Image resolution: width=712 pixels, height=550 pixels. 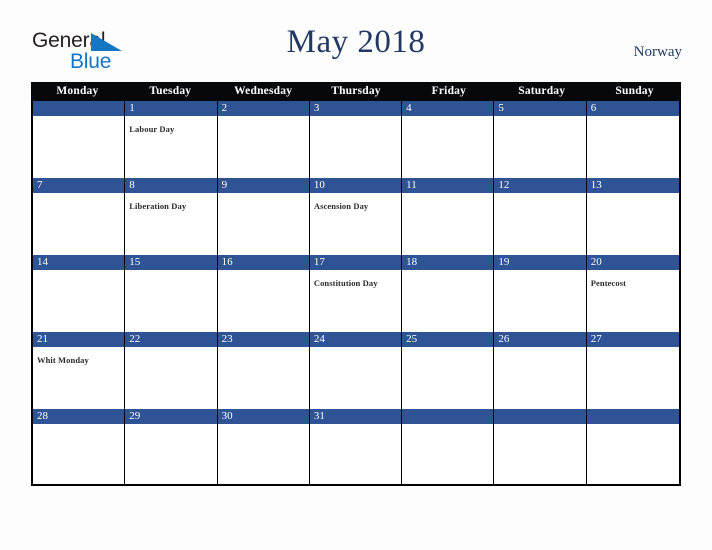 What do you see at coordinates (319, 185) in the screenshot?
I see `day-number: 10` at bounding box center [319, 185].